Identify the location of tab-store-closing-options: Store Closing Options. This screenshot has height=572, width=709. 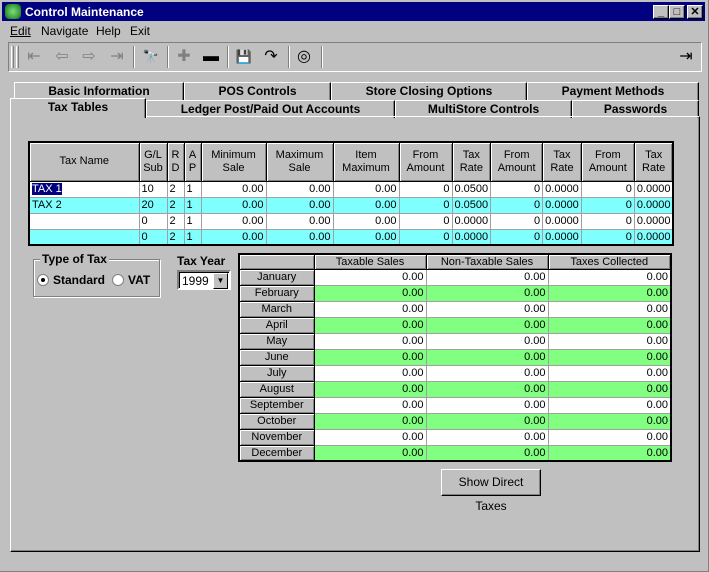
(429, 91).